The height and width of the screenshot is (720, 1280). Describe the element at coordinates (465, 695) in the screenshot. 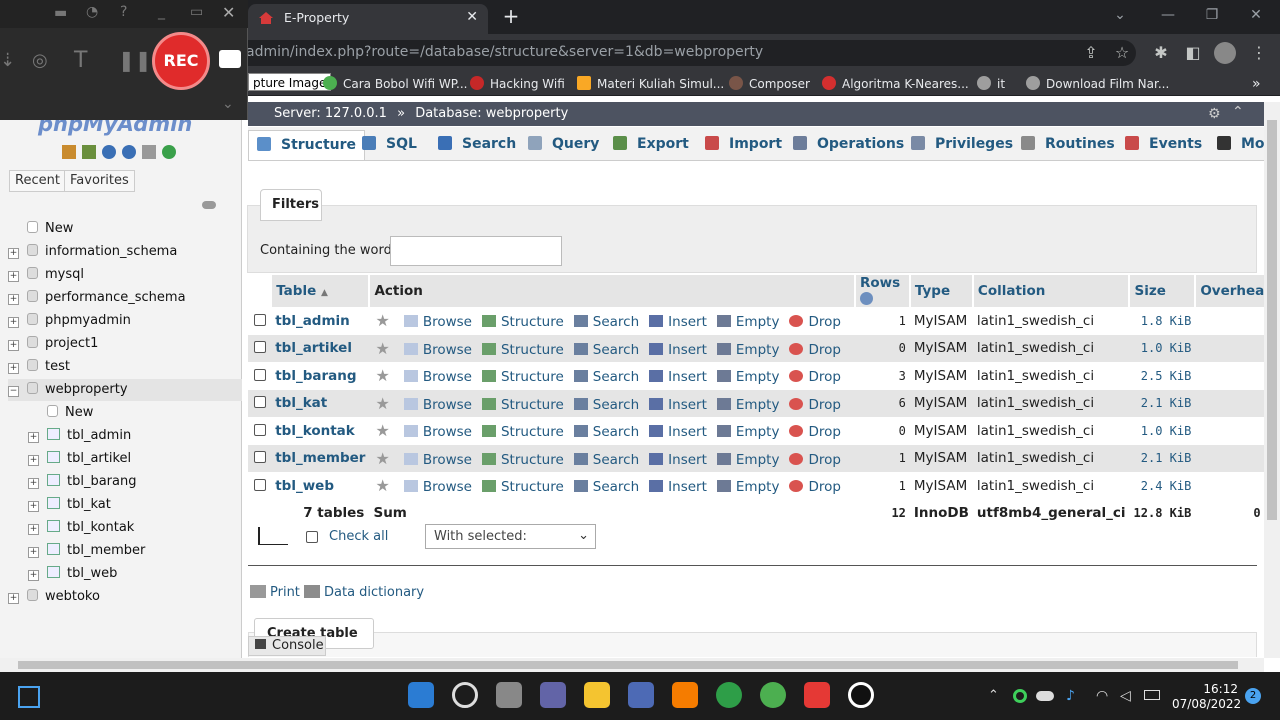

I see `search-icon` at that location.